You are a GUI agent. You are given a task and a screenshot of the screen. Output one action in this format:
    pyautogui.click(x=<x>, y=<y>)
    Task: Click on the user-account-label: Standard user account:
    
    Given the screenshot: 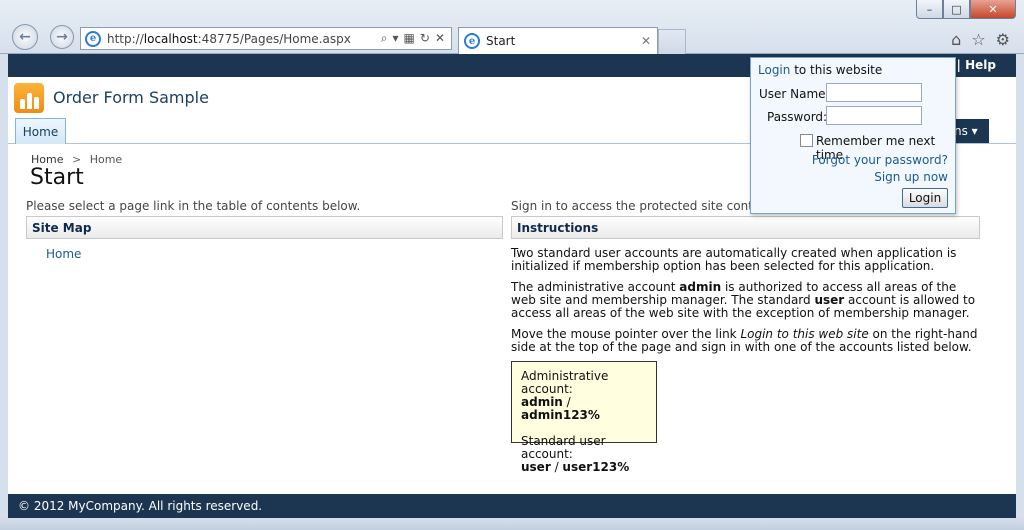 What is the action you would take?
    pyautogui.click(x=563, y=447)
    